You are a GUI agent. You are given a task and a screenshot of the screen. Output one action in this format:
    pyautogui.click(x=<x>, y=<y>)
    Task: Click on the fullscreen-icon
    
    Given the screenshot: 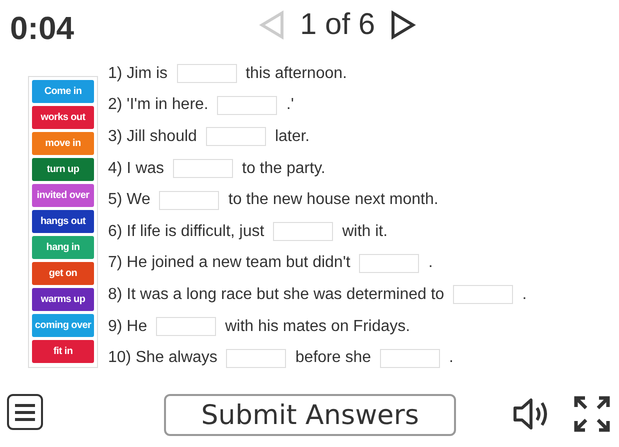 What is the action you would take?
    pyautogui.click(x=592, y=414)
    